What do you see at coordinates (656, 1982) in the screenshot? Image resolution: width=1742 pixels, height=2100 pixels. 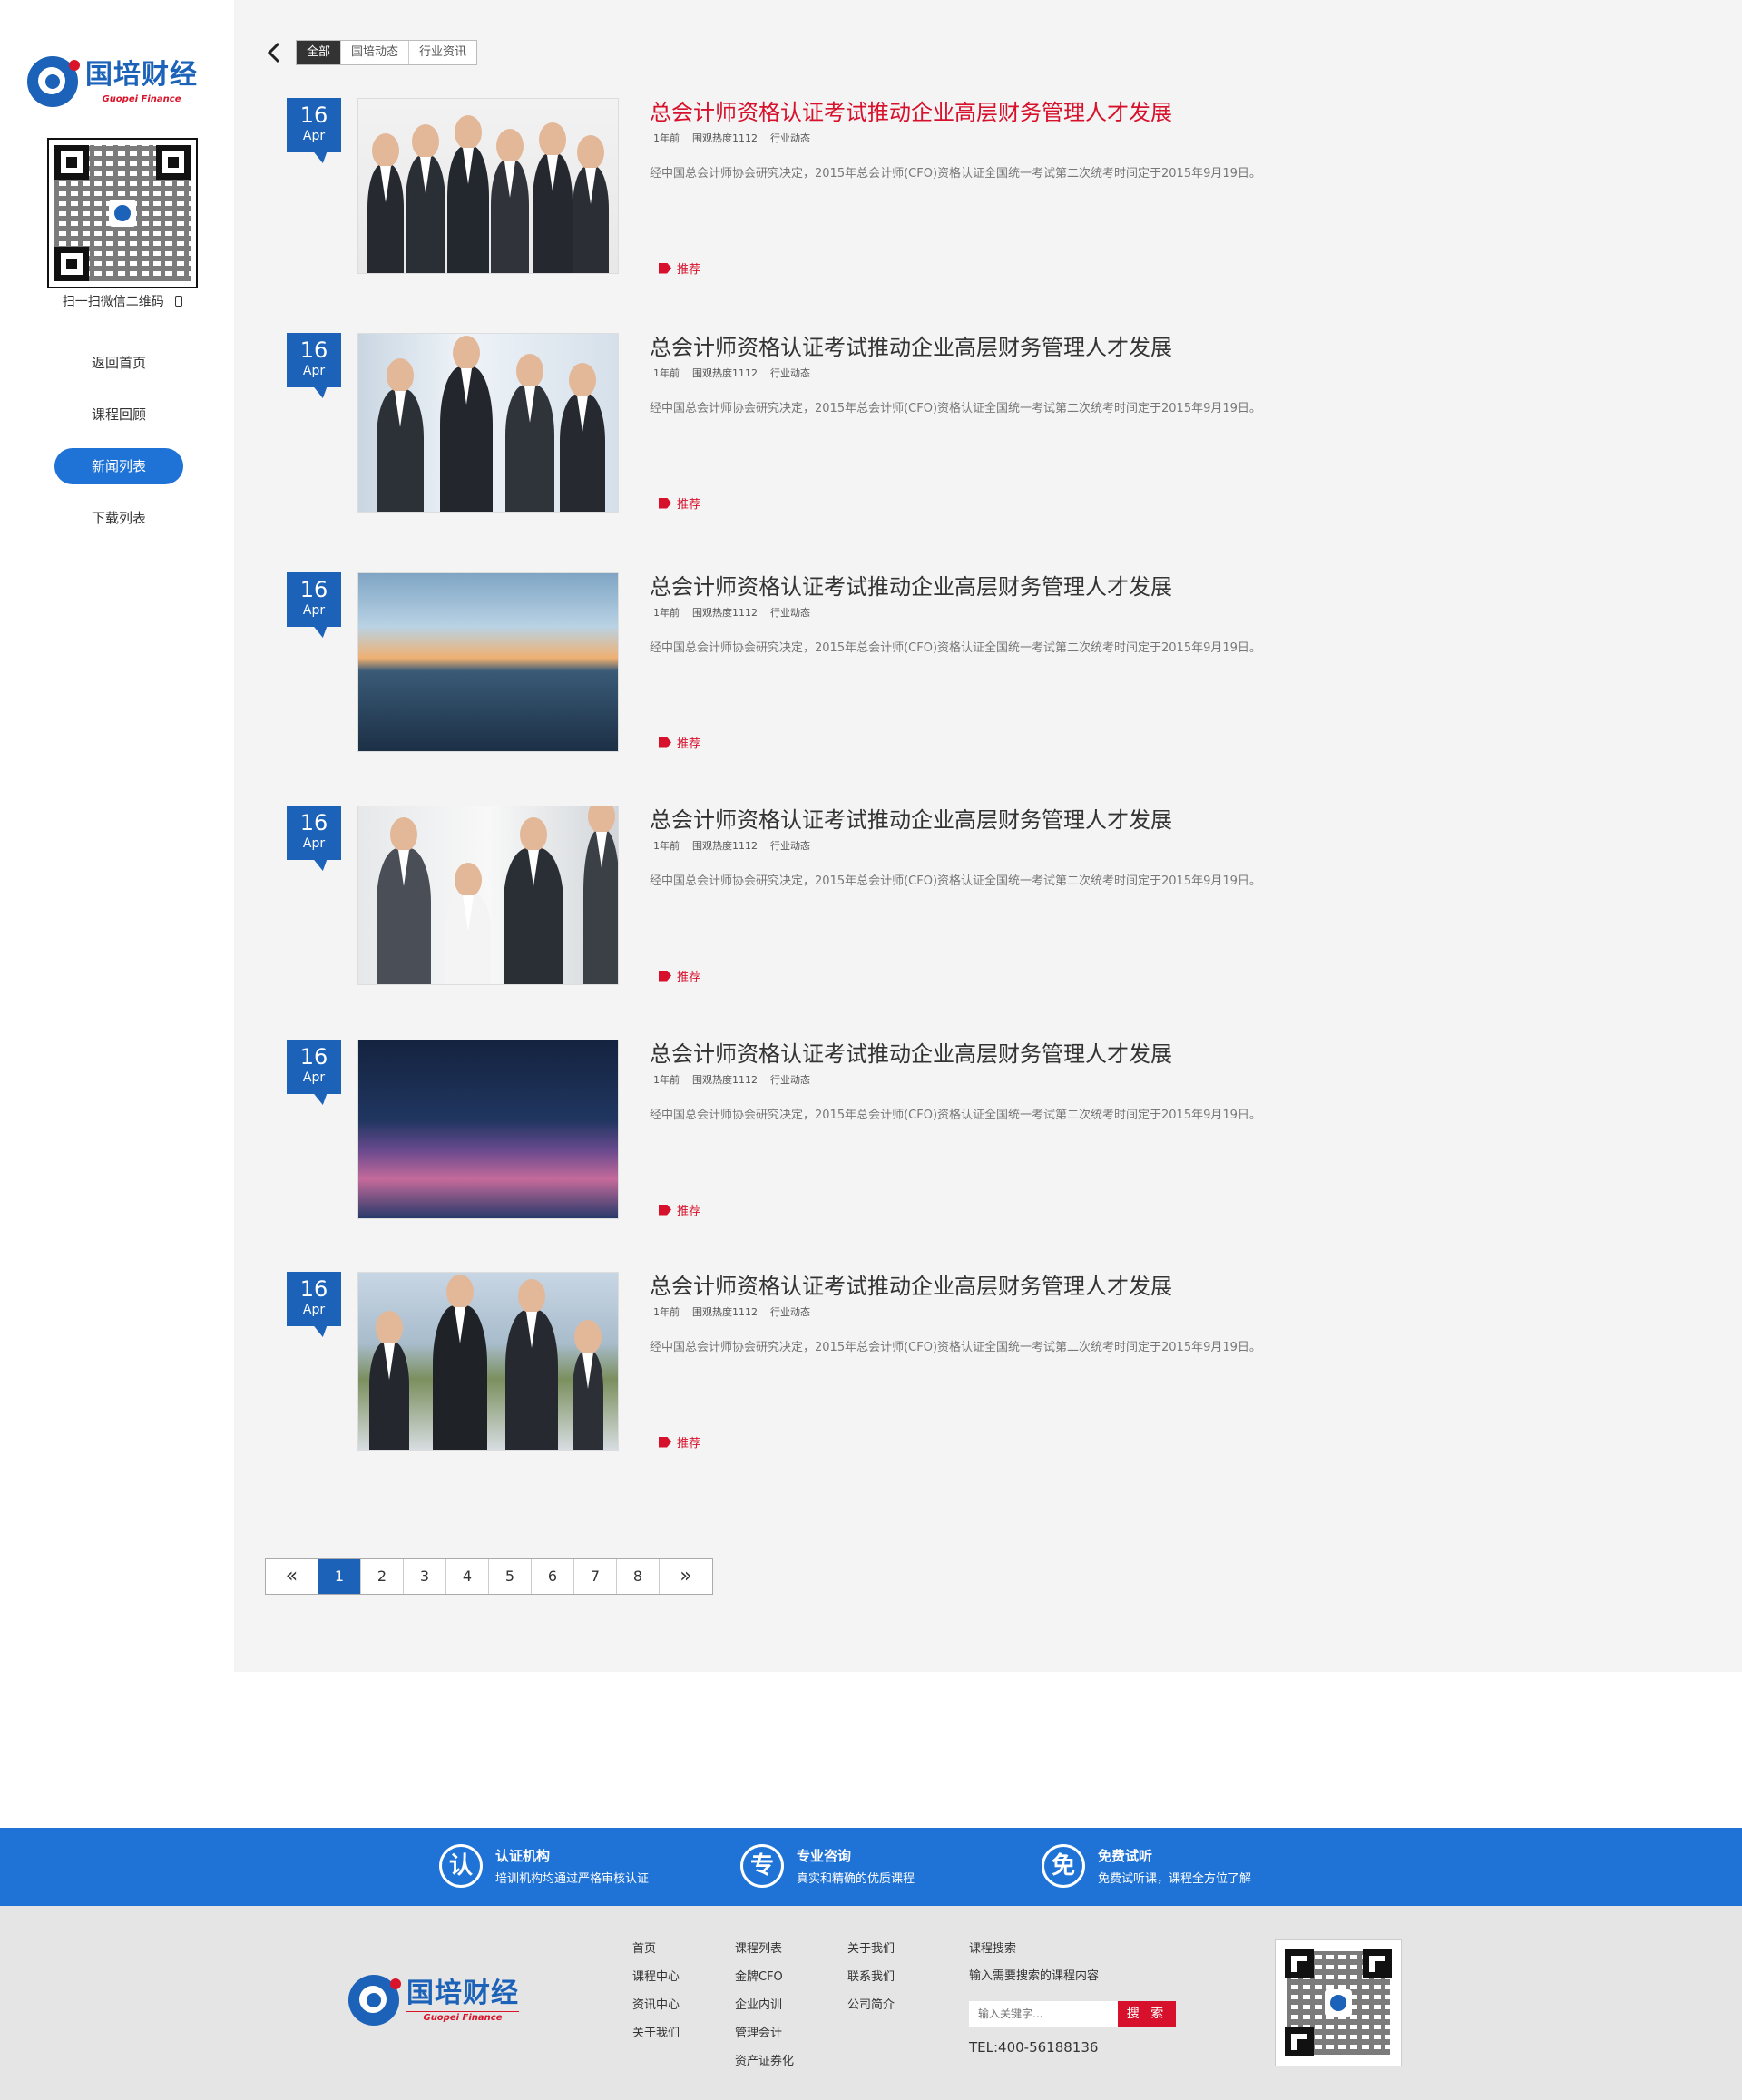 I see `footer-link: 课程中心` at bounding box center [656, 1982].